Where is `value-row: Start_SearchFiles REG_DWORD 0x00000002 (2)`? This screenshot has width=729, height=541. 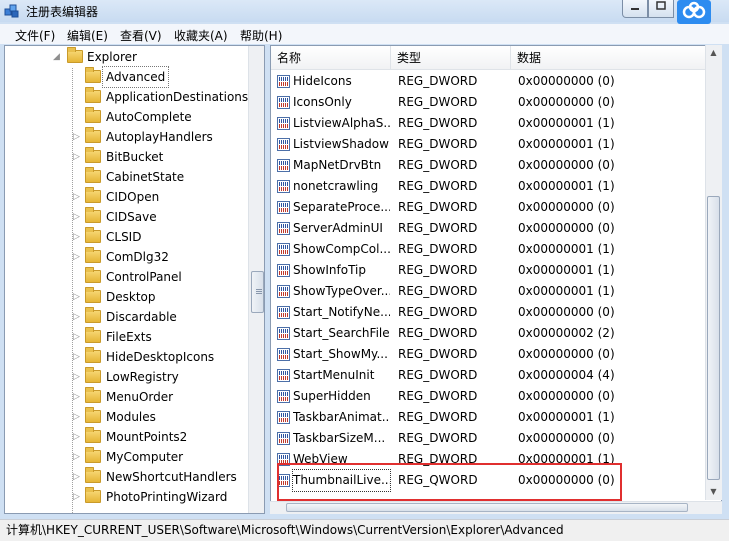
value-row: Start_SearchFiles REG_DWORD 0x00000002 (2) is located at coordinates (488, 333).